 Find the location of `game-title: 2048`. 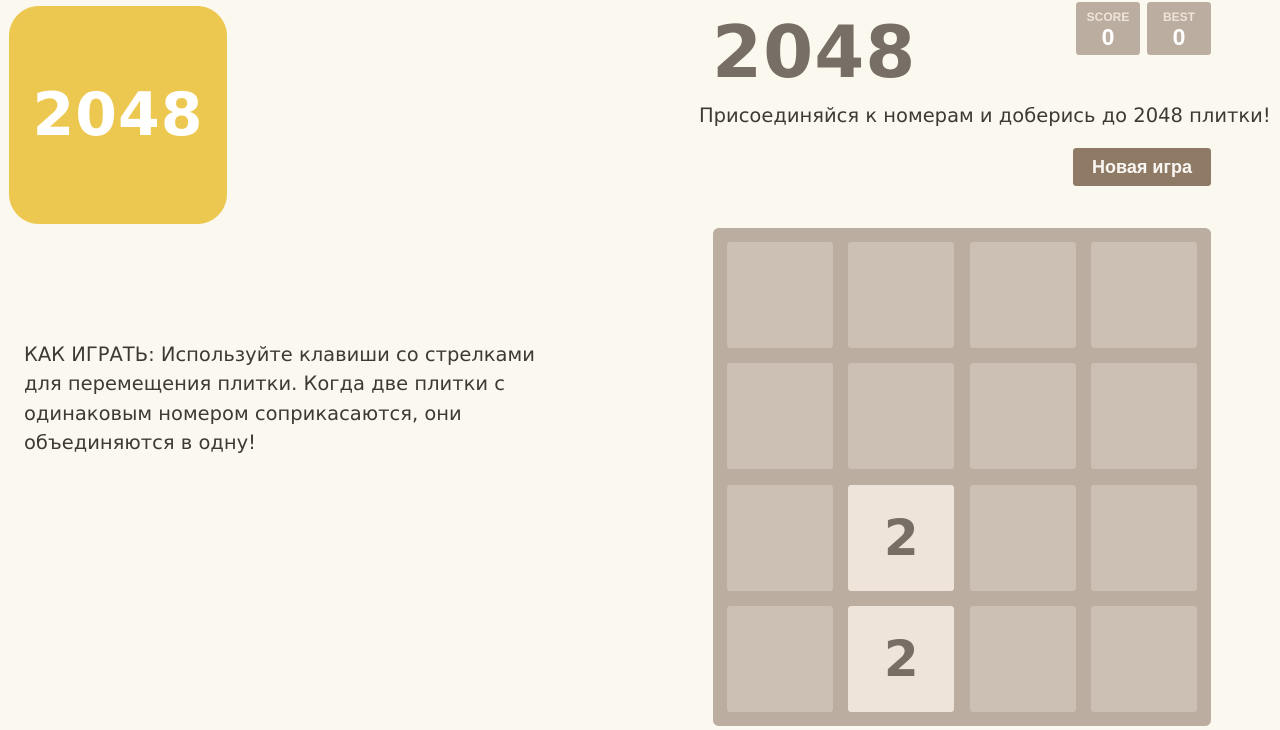

game-title: 2048 is located at coordinates (814, 52).